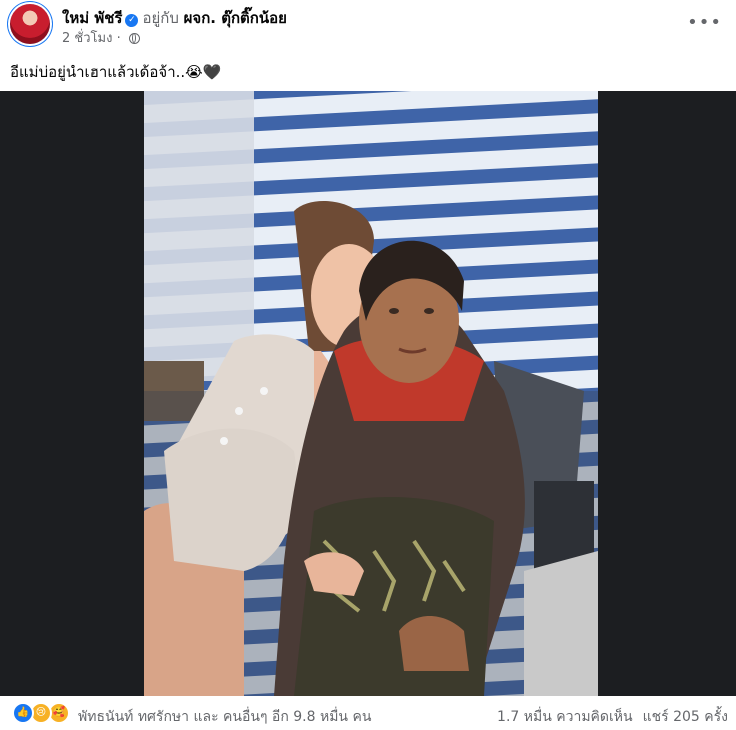 This screenshot has width=736, height=730. I want to click on post-caption: อีแม่บ่อยู่นำเฮาแล้วเด้อจ้า..😭🖤, so click(116, 72).